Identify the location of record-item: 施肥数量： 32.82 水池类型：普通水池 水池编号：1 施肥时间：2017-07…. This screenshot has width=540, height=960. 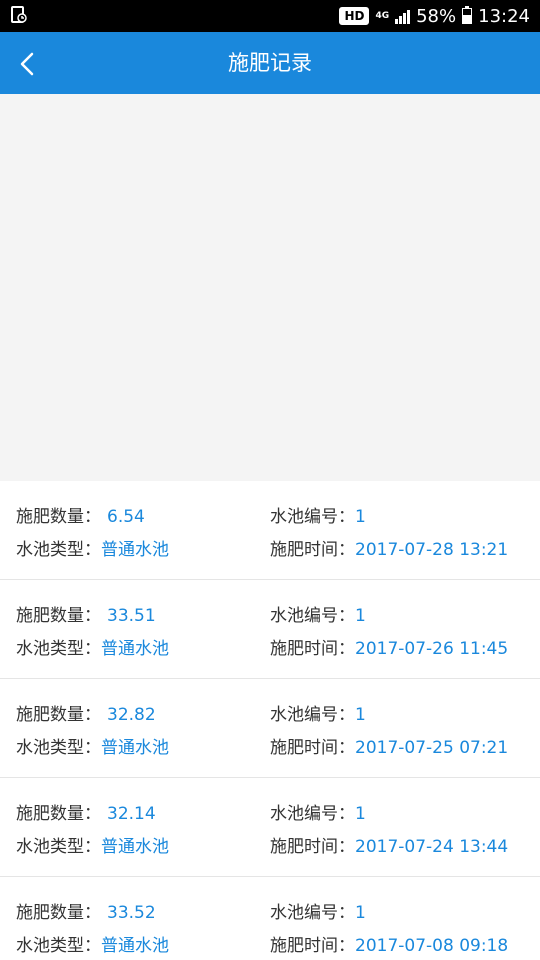
(270, 728).